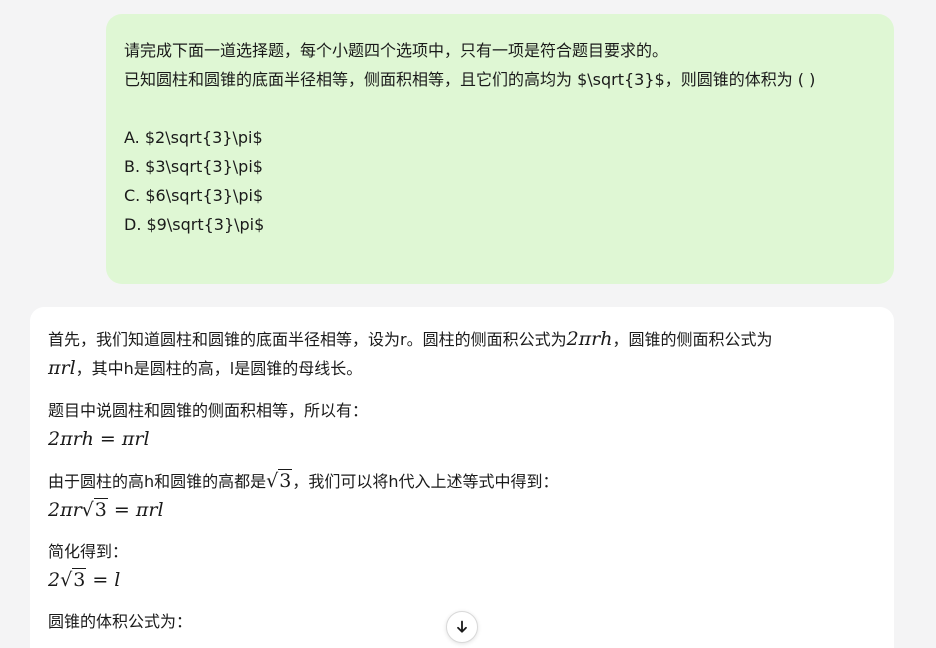 The height and width of the screenshot is (648, 936). I want to click on answer-text: 题目中说圆柱和圆锥的侧面积相等，所以有：, so click(208, 410).